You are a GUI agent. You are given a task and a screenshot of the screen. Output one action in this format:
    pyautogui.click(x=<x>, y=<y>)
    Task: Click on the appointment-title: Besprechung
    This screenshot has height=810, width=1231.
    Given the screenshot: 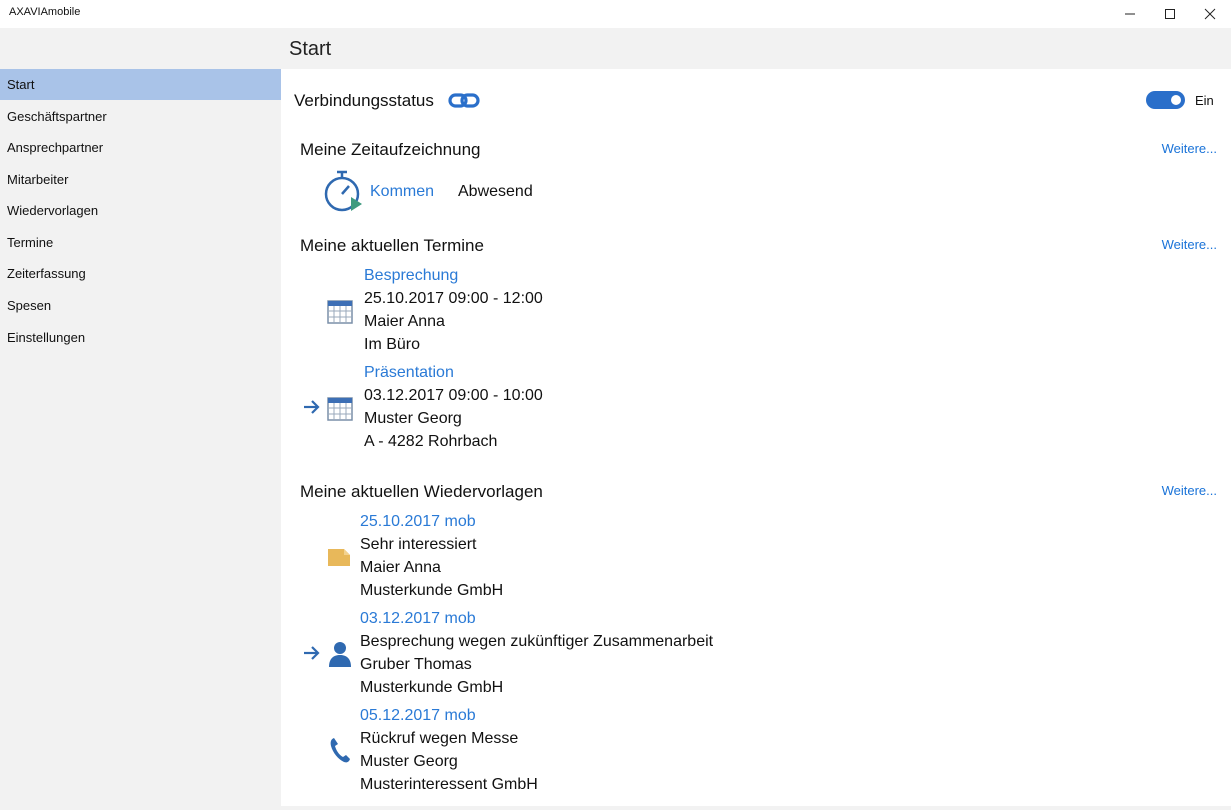 What is the action you would take?
    pyautogui.click(x=411, y=276)
    